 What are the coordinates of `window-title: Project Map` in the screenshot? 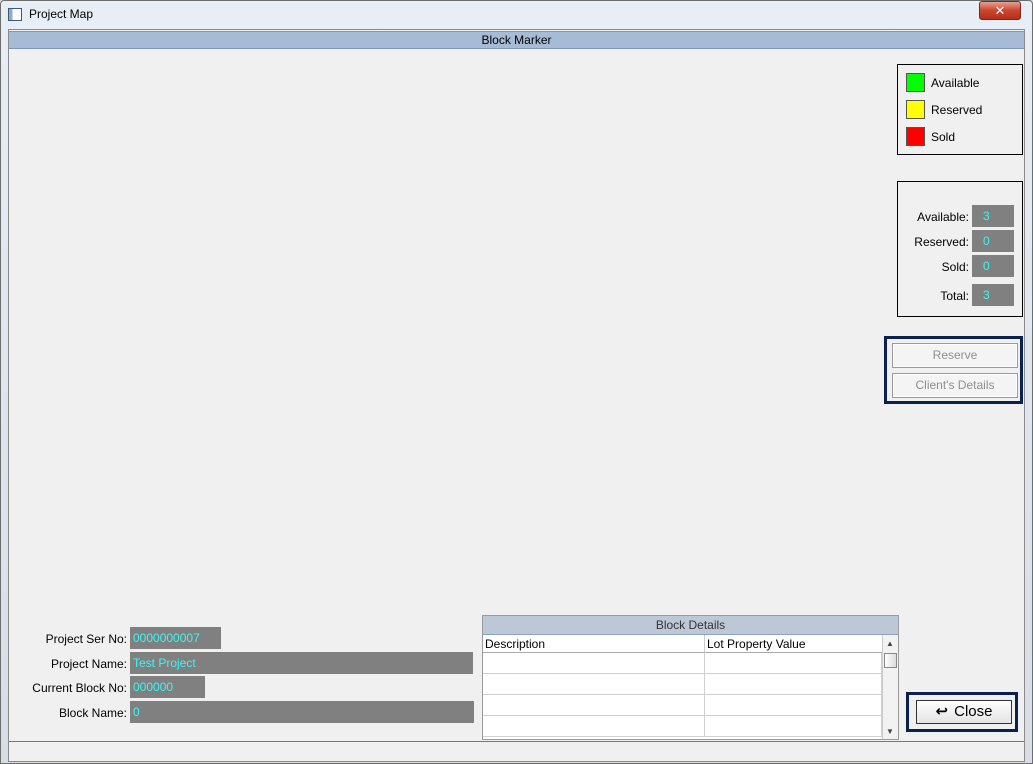 It's located at (61, 14).